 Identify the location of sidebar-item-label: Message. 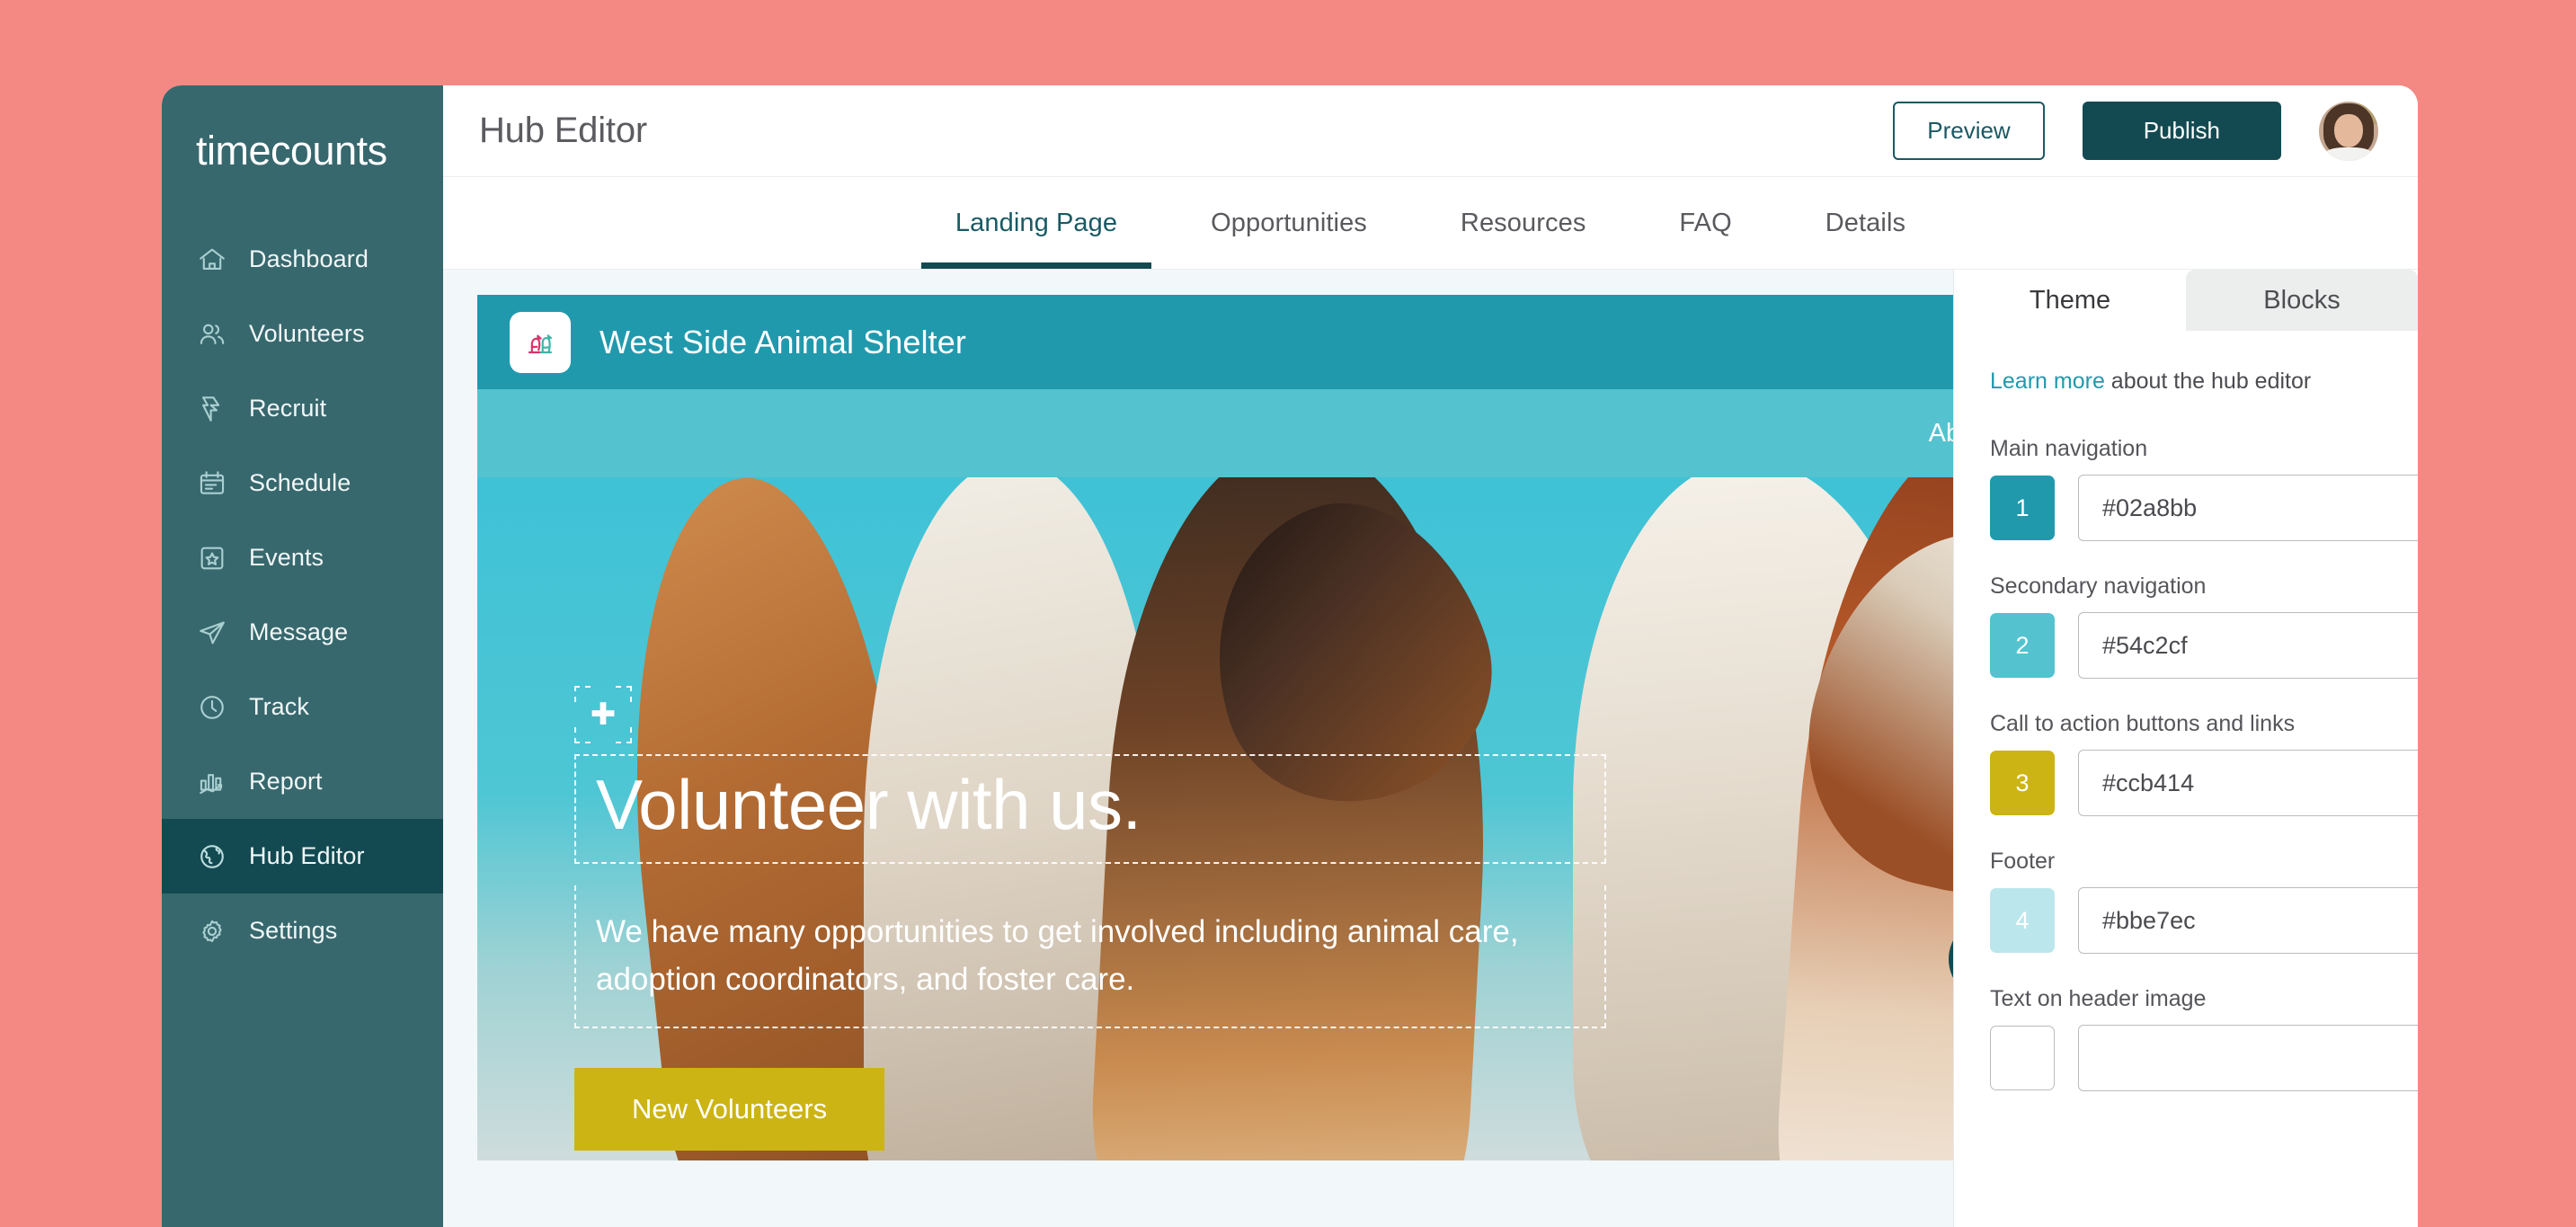
(299, 631).